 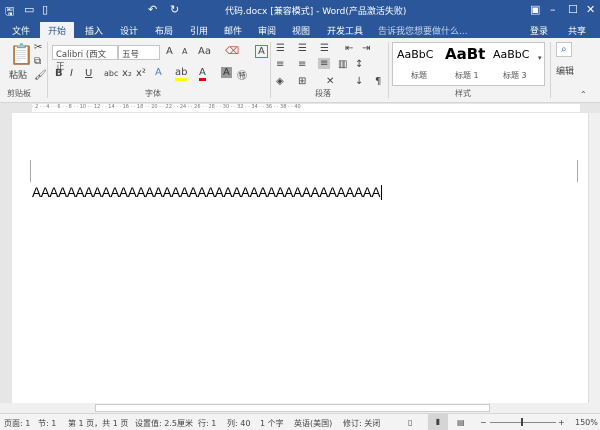 What do you see at coordinates (202, 74) in the screenshot?
I see `font-color-icon: A` at bounding box center [202, 74].